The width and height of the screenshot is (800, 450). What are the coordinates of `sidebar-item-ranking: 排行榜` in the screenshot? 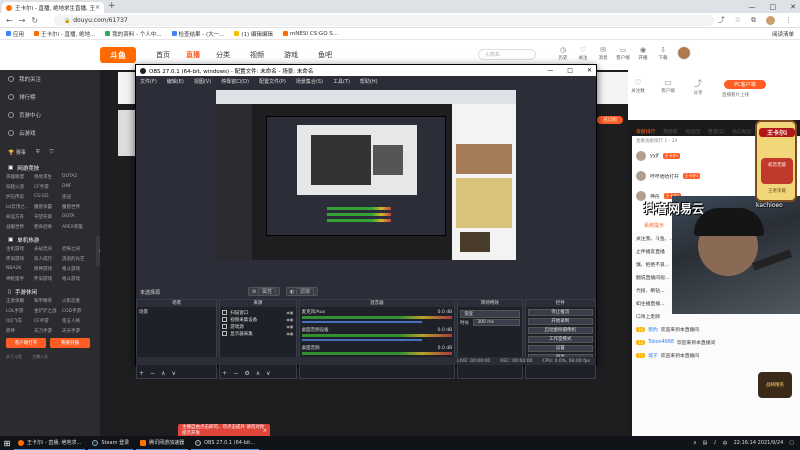 It's located at (50, 97).